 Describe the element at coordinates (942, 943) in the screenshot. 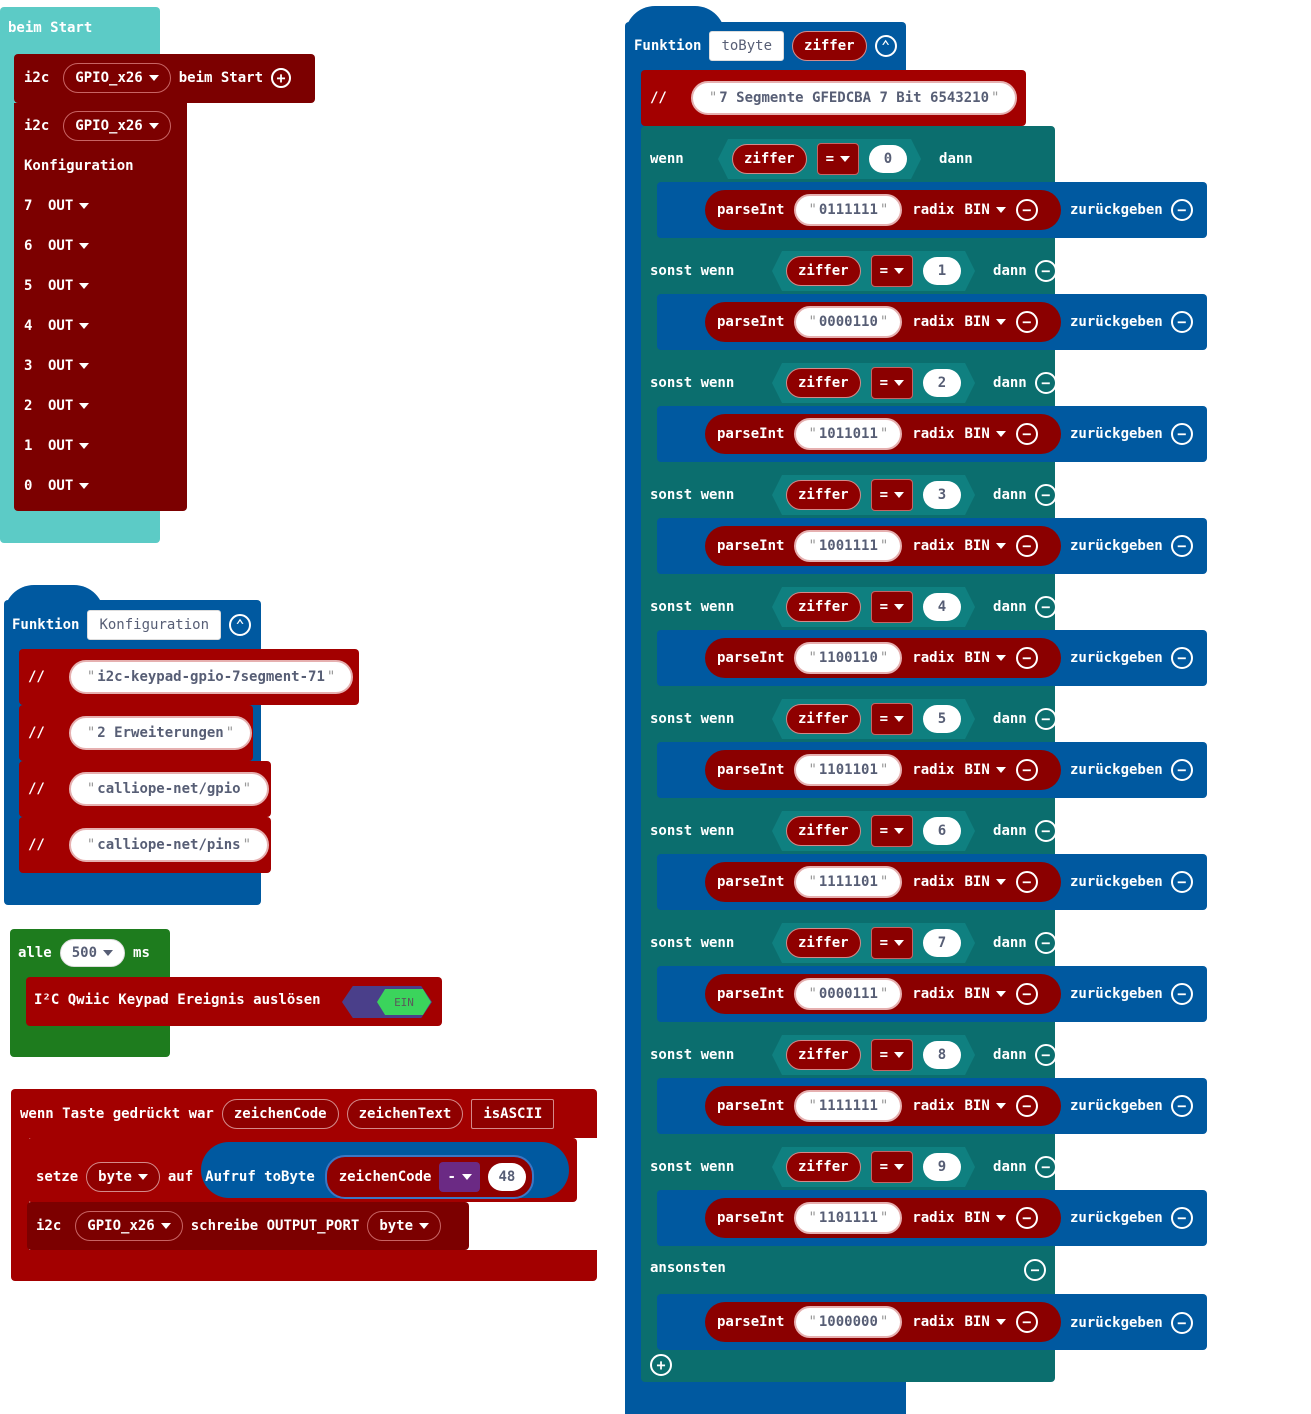

I see `digit-number: 7` at that location.